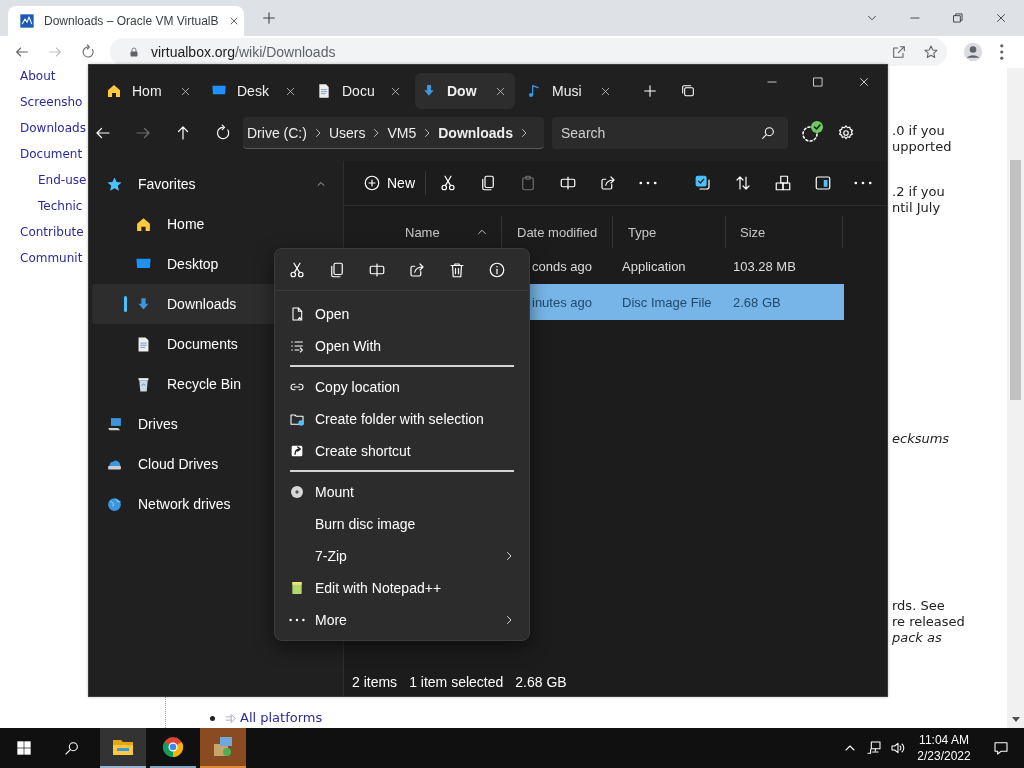 This screenshot has height=768, width=1024. Describe the element at coordinates (53, 128) in the screenshot. I see `nav-link: Downloads` at that location.